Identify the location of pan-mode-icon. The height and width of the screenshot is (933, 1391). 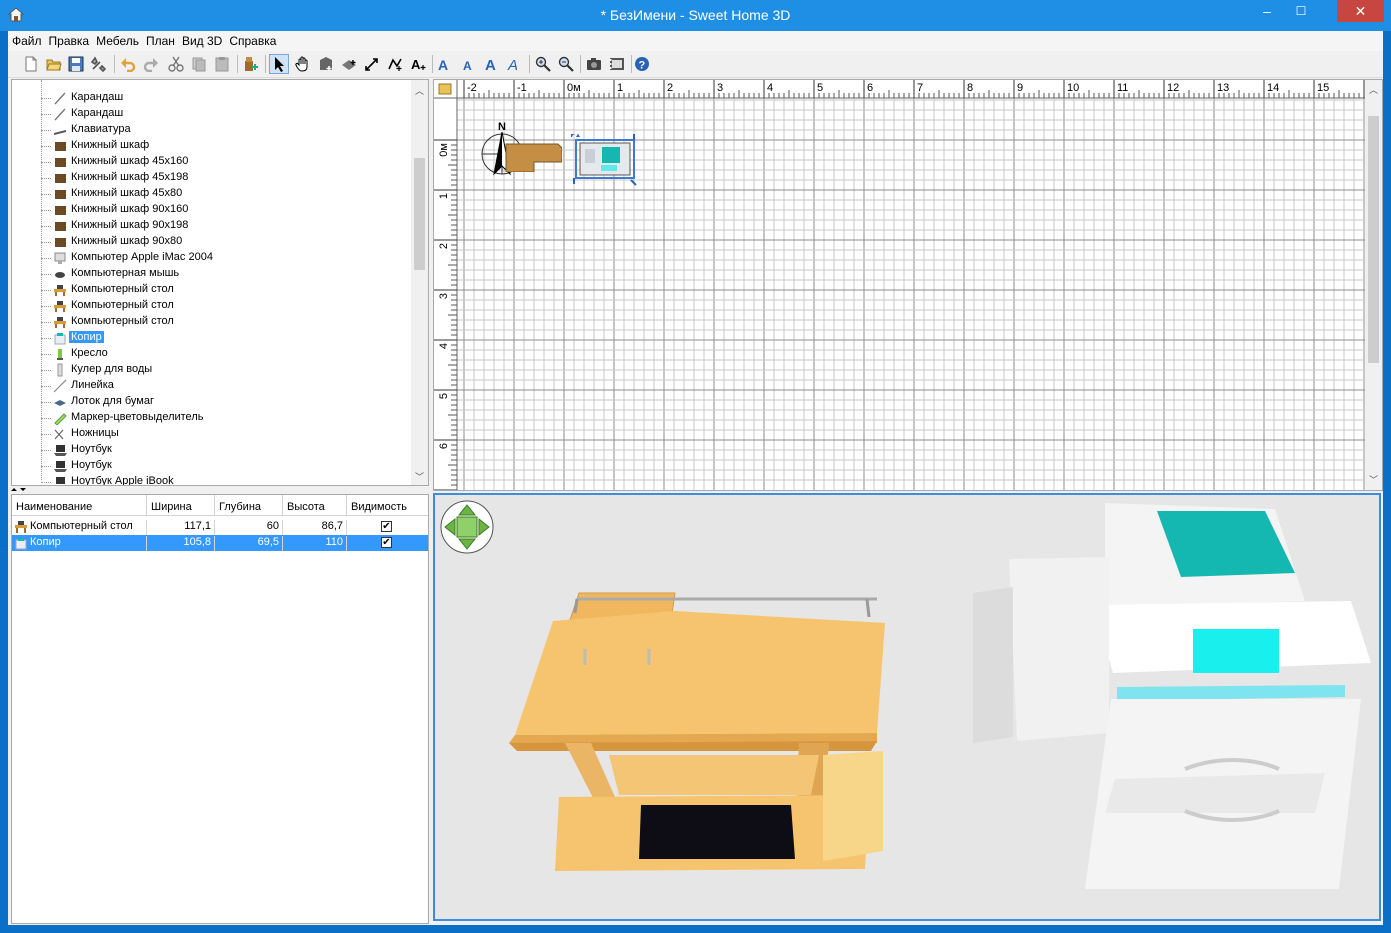
(303, 64).